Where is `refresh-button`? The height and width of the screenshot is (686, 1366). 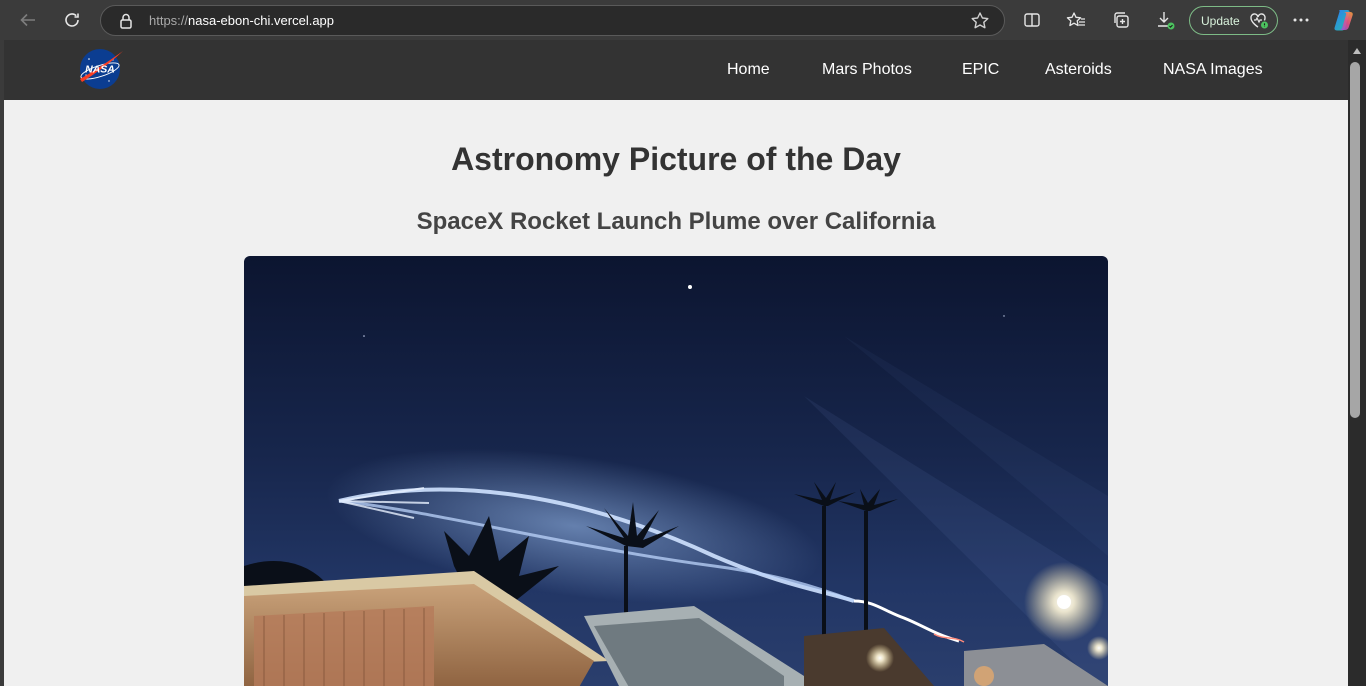 refresh-button is located at coordinates (72, 20).